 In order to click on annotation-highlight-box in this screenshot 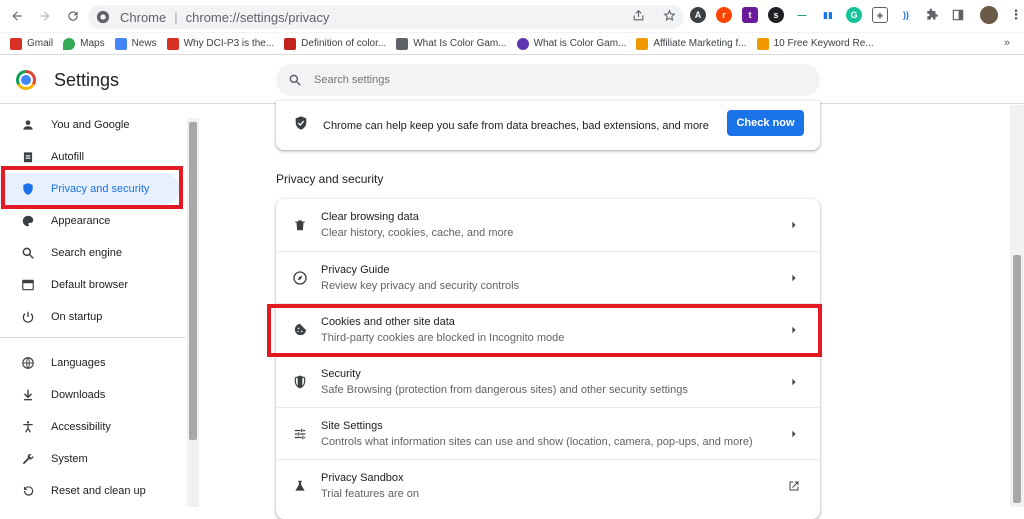, I will do `click(92, 187)`.